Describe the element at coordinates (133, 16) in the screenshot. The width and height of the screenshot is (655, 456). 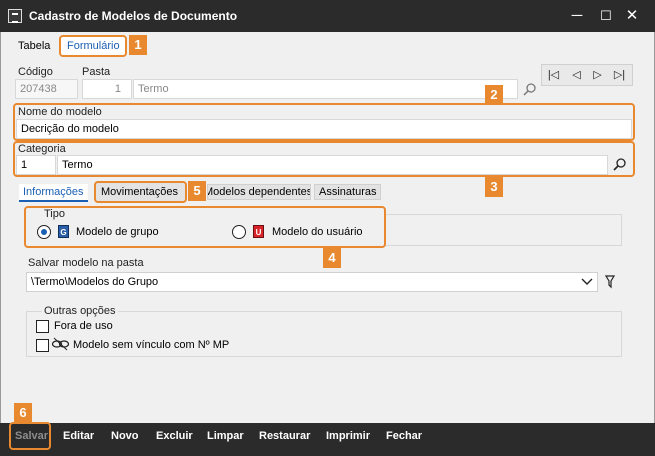
I see `window-title: Cadastro de Modelos de Documento` at that location.